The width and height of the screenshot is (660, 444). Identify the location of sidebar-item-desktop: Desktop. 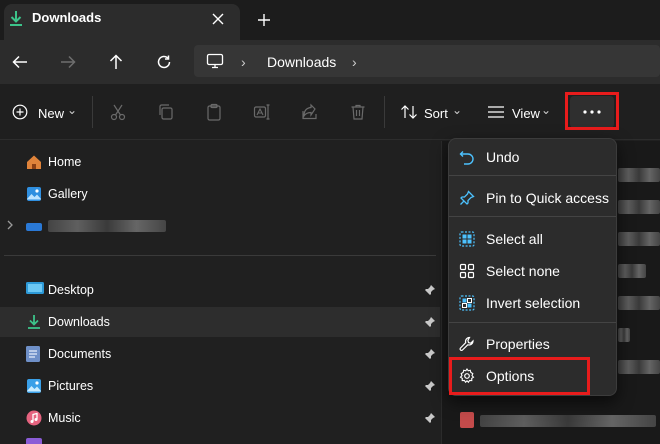
(220, 290).